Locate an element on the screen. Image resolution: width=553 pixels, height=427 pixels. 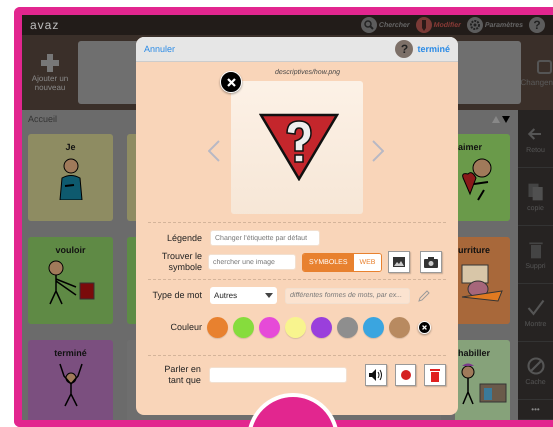
find-symbol-label: Trouver le symbole is located at coordinates (181, 262).